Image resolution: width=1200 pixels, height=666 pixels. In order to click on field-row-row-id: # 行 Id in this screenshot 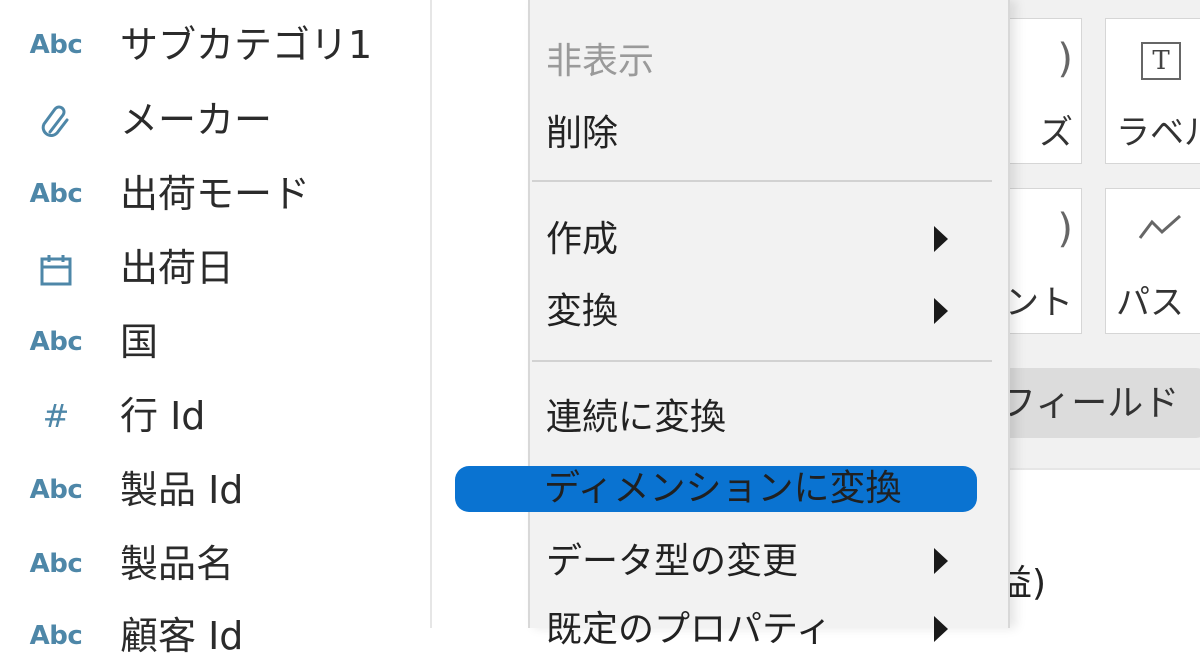, I will do `click(215, 416)`.